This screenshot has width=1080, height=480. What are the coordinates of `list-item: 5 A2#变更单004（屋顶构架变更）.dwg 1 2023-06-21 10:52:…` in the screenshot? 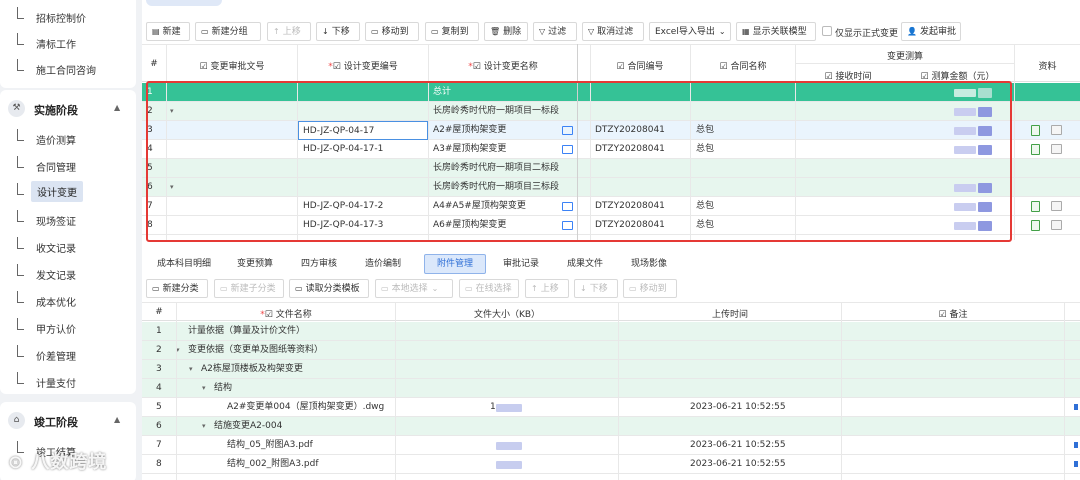 It's located at (611, 407).